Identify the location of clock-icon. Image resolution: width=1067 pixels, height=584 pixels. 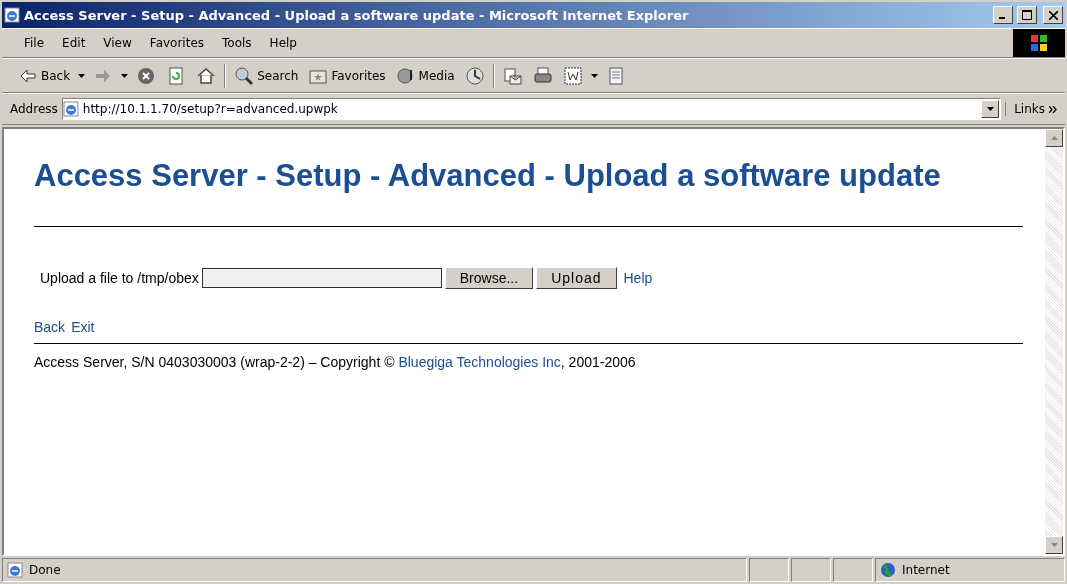
(474, 75).